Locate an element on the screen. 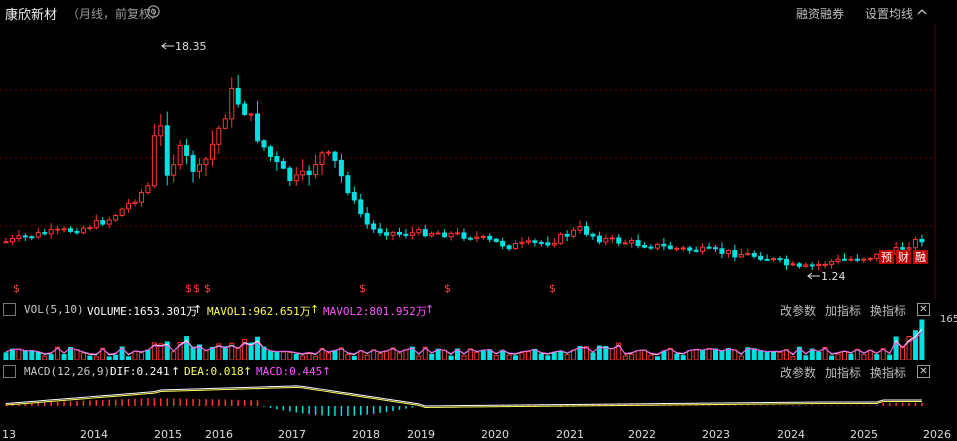 This screenshot has width=957, height=441. macd-chart is located at coordinates (478, 403).